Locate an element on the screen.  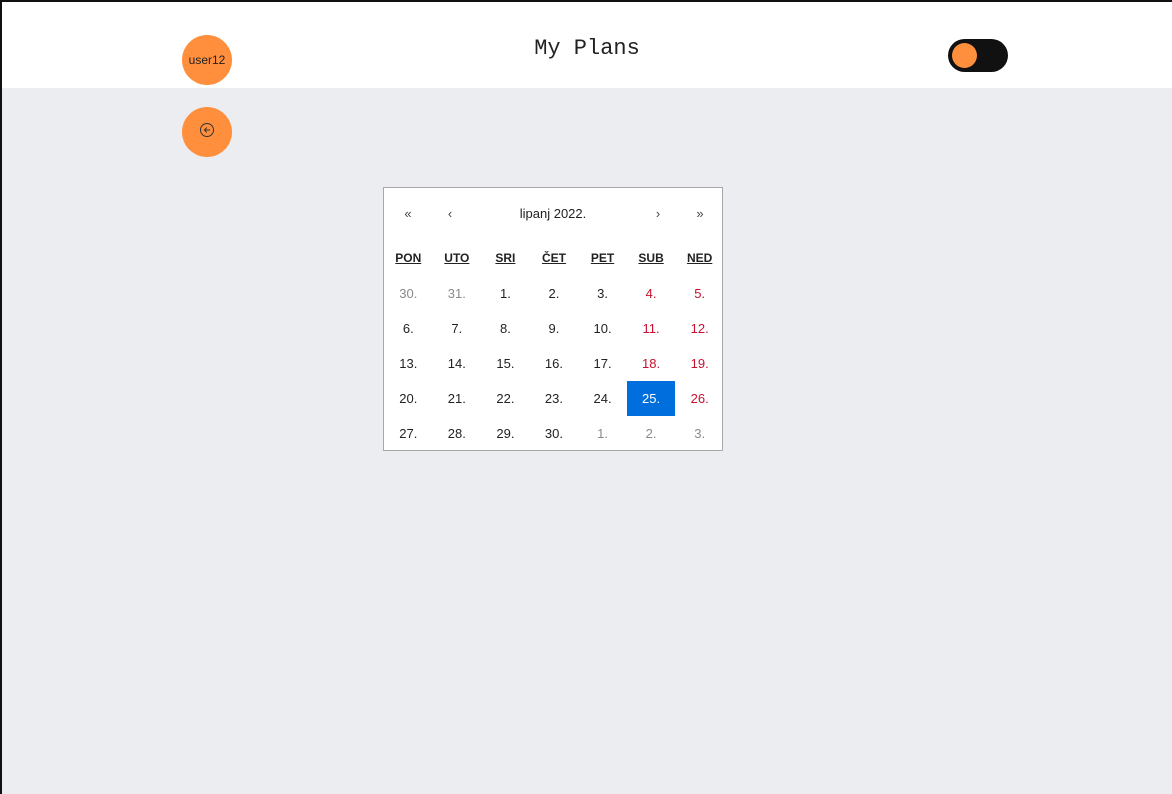
day-cell: 26. is located at coordinates (699, 398).